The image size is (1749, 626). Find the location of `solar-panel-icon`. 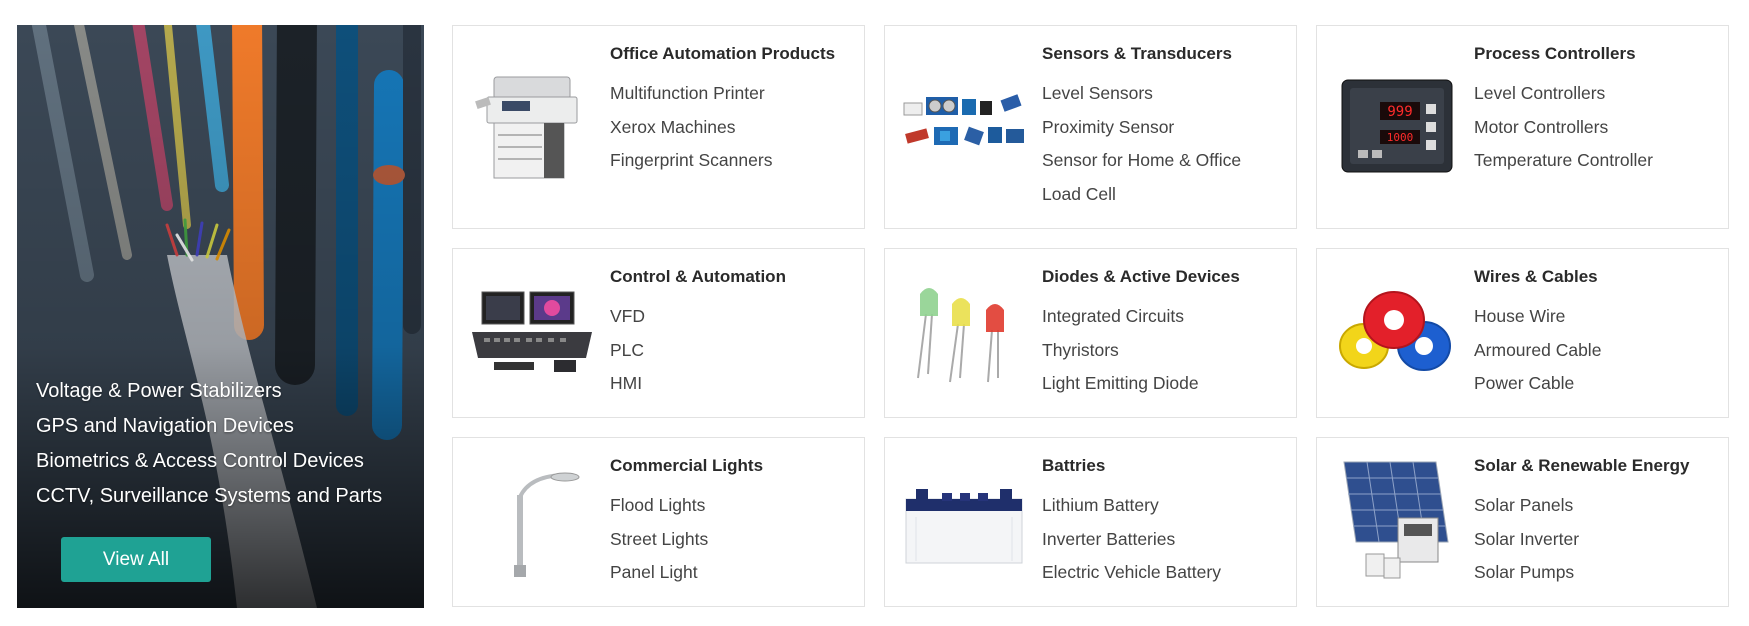

solar-panel-icon is located at coordinates (1396, 520).